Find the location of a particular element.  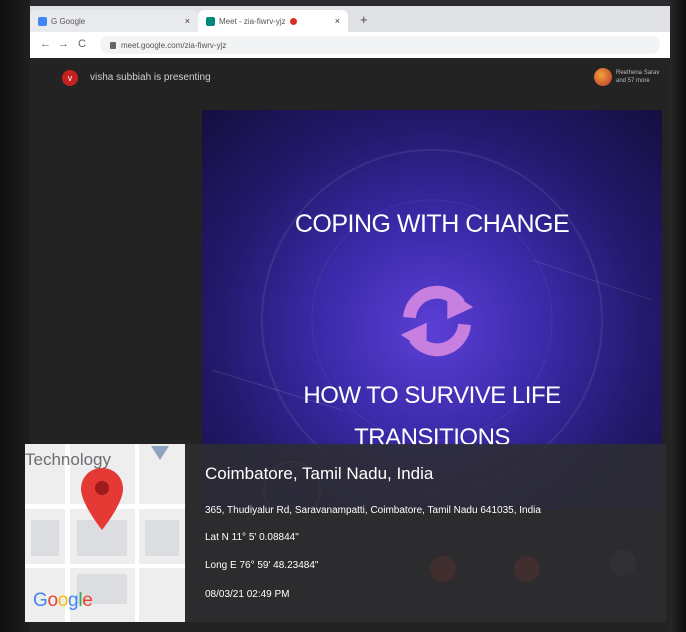

url-text: meet.google.com/zia-fiwrv-yjz is located at coordinates (174, 45).